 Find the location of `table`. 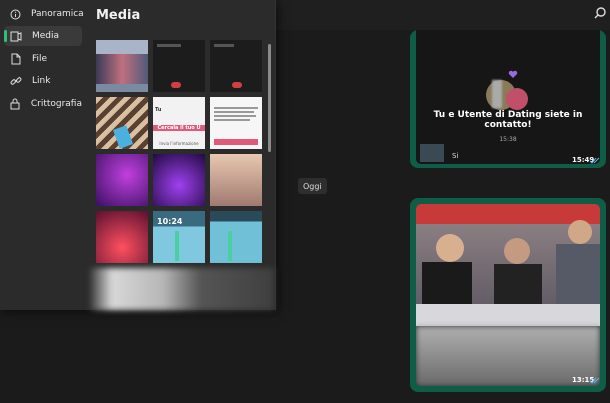

table is located at coordinates (508, 315).